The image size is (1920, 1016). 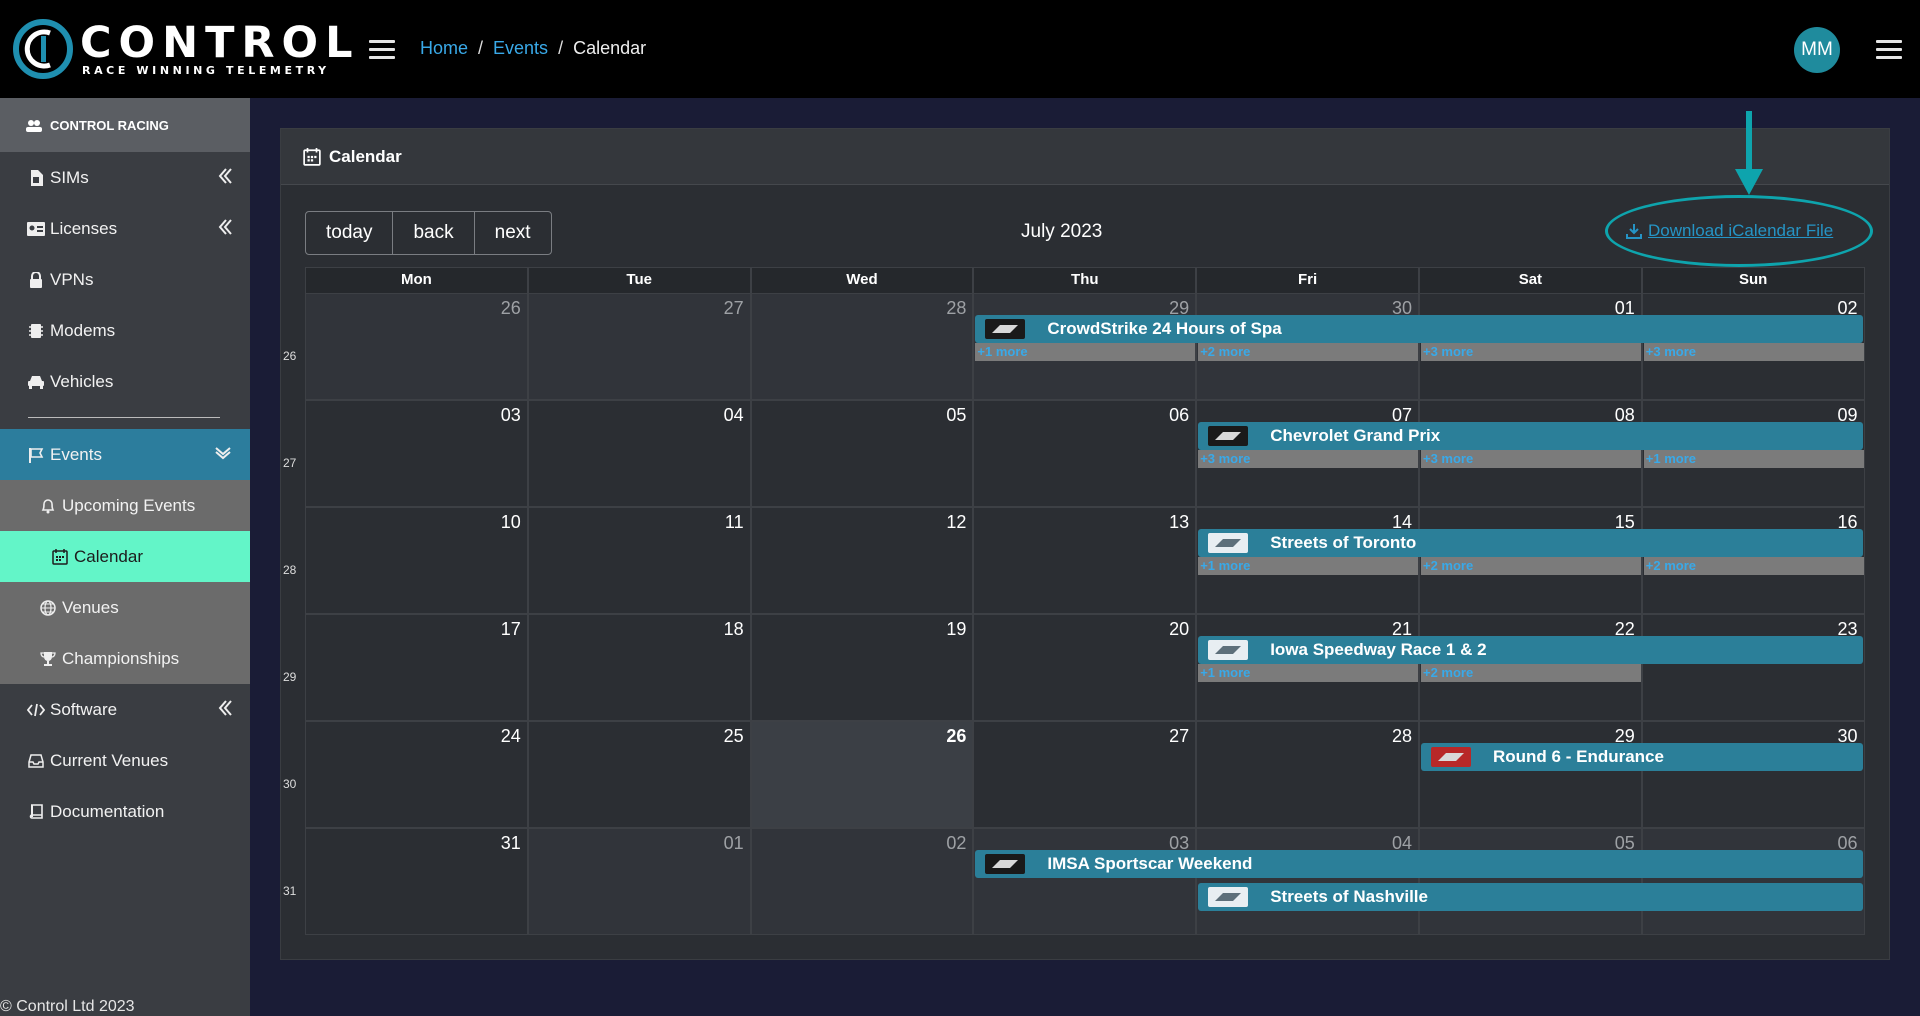 What do you see at coordinates (416, 560) in the screenshot?
I see `day-cell: 10` at bounding box center [416, 560].